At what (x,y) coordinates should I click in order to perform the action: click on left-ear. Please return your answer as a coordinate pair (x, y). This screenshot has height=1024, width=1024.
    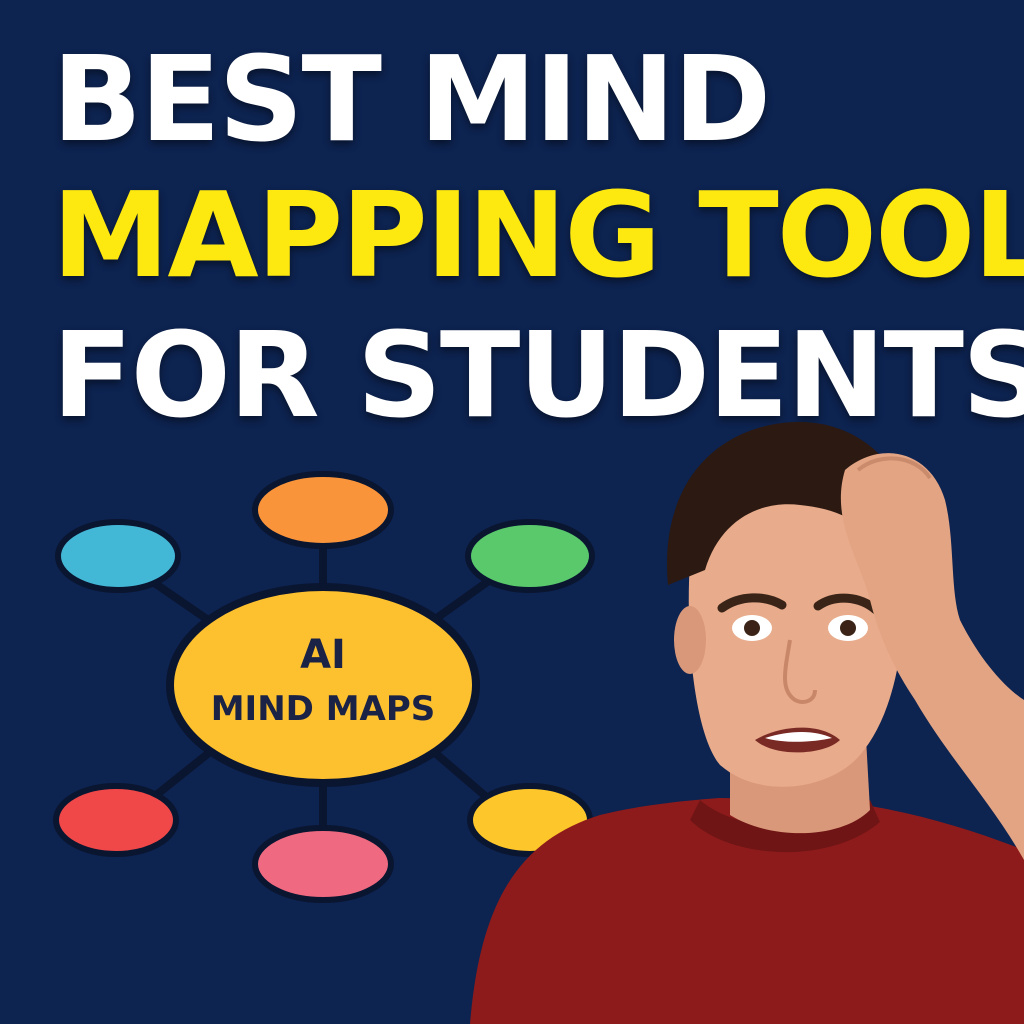
    Looking at the image, I should click on (690, 640).